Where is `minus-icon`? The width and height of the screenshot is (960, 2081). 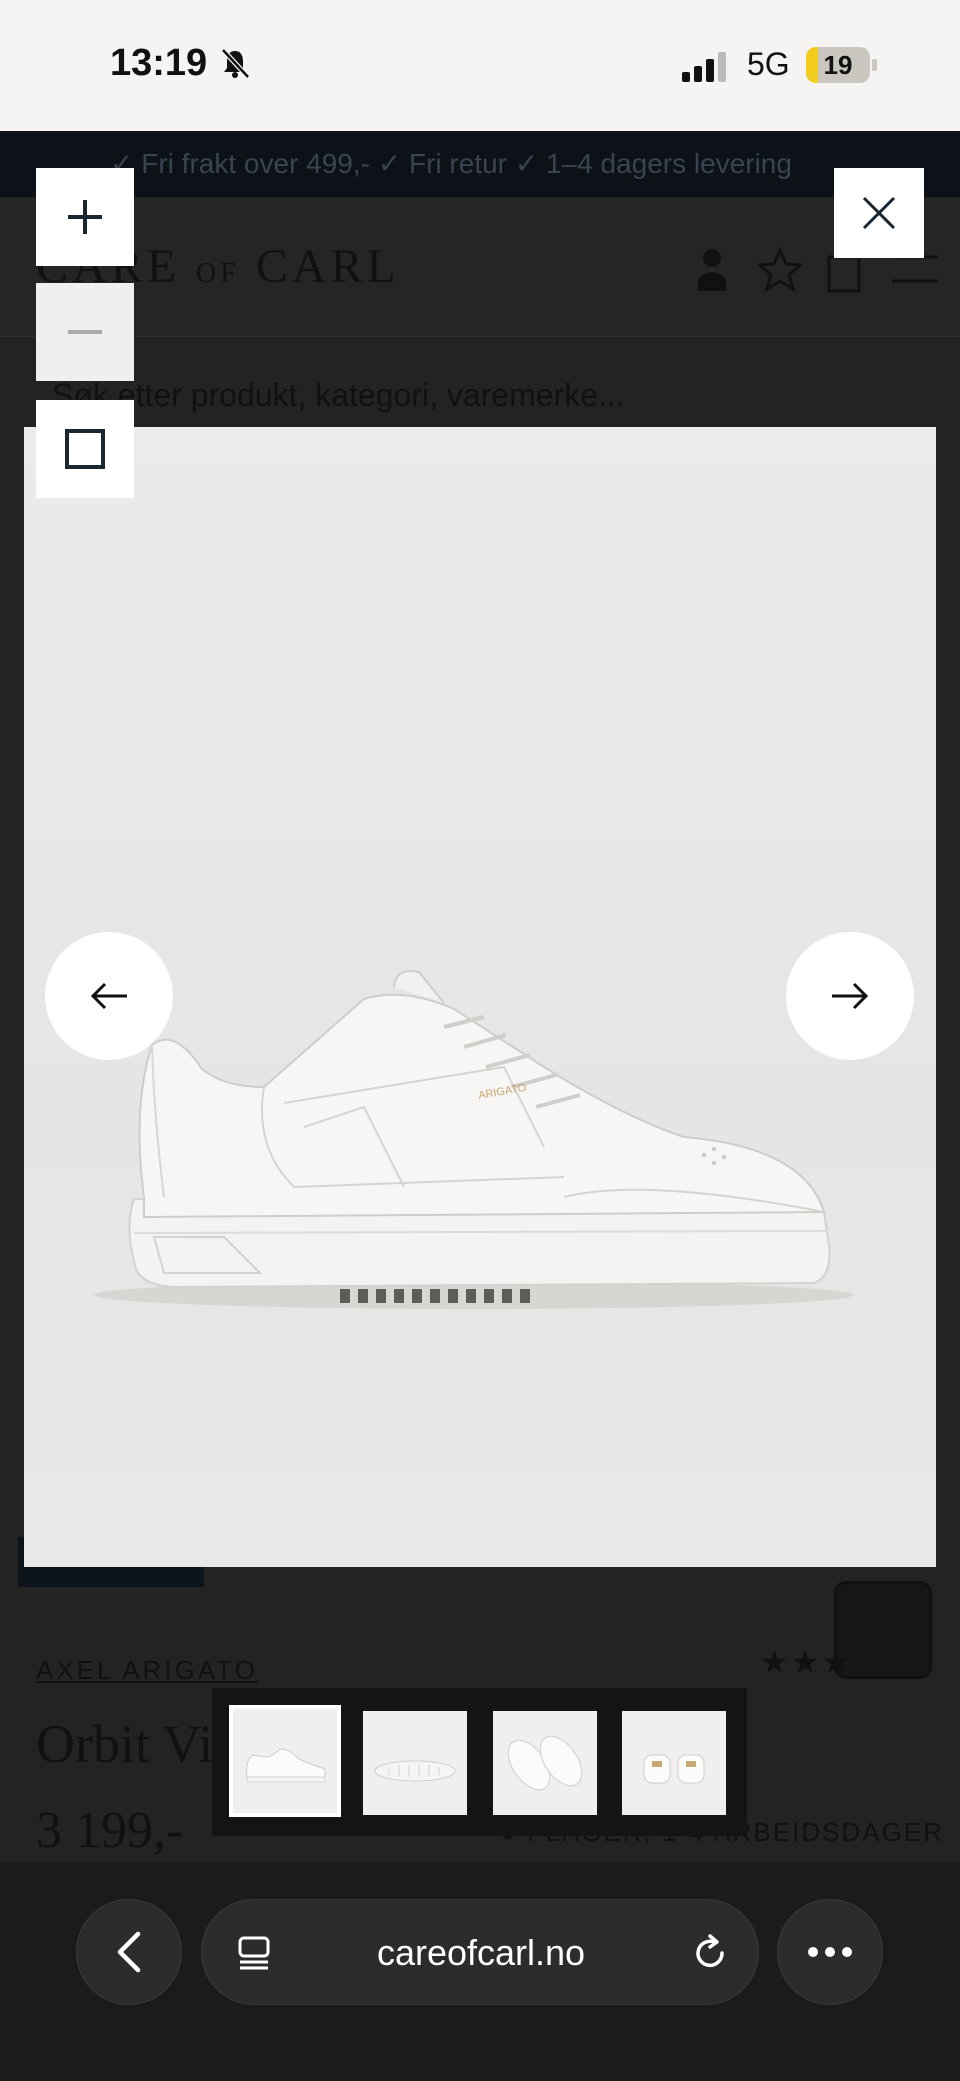
minus-icon is located at coordinates (85, 332).